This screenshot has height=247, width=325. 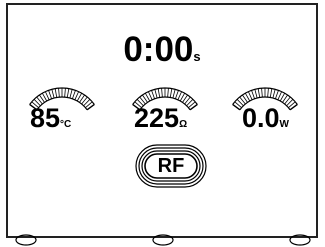 I want to click on left-softkey, so click(x=26, y=240).